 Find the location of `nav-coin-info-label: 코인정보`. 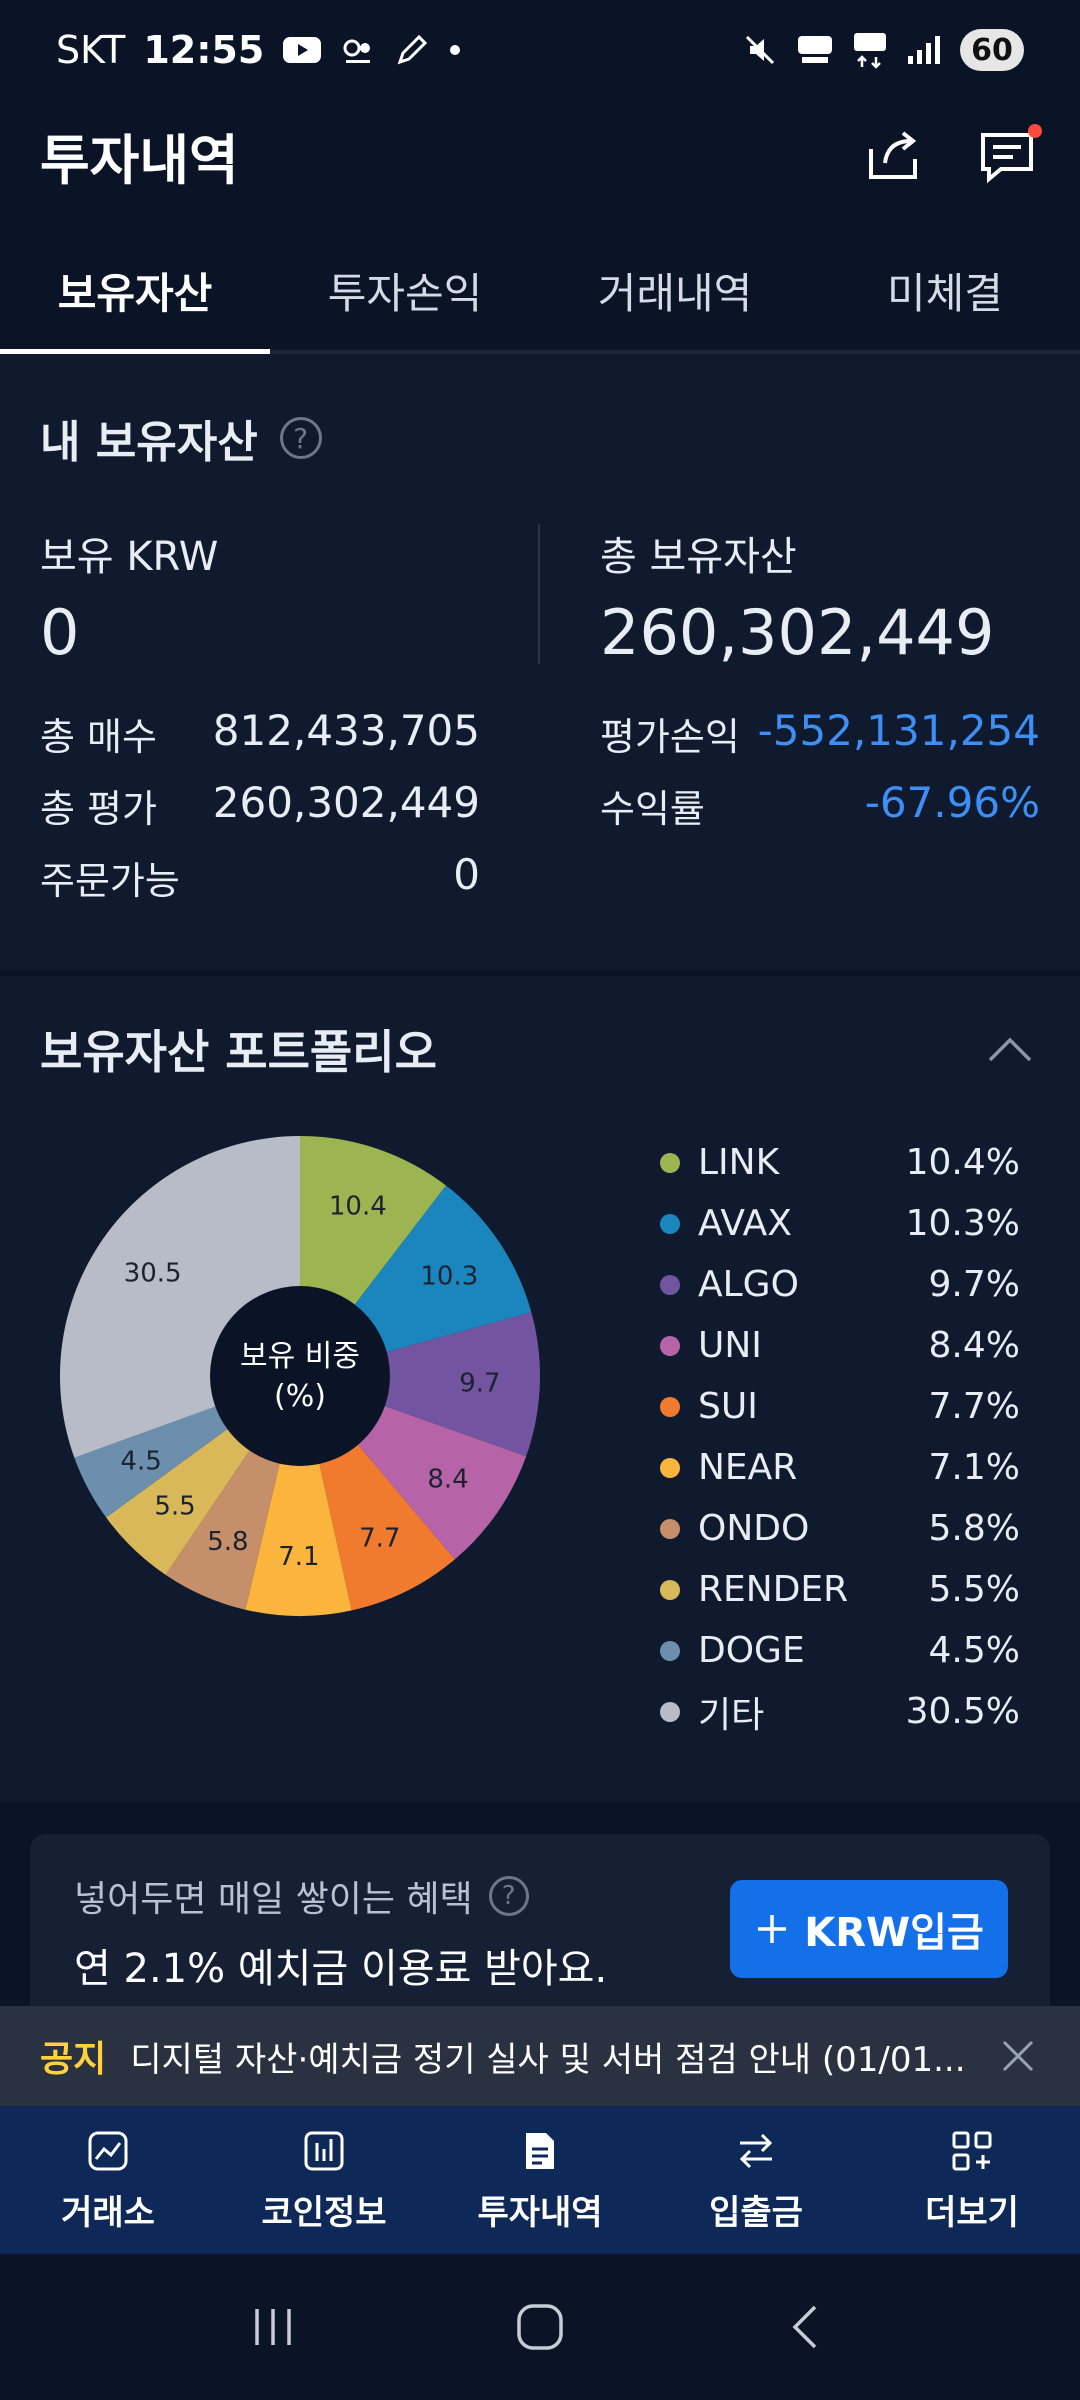

nav-coin-info-label: 코인정보 is located at coordinates (324, 2212).